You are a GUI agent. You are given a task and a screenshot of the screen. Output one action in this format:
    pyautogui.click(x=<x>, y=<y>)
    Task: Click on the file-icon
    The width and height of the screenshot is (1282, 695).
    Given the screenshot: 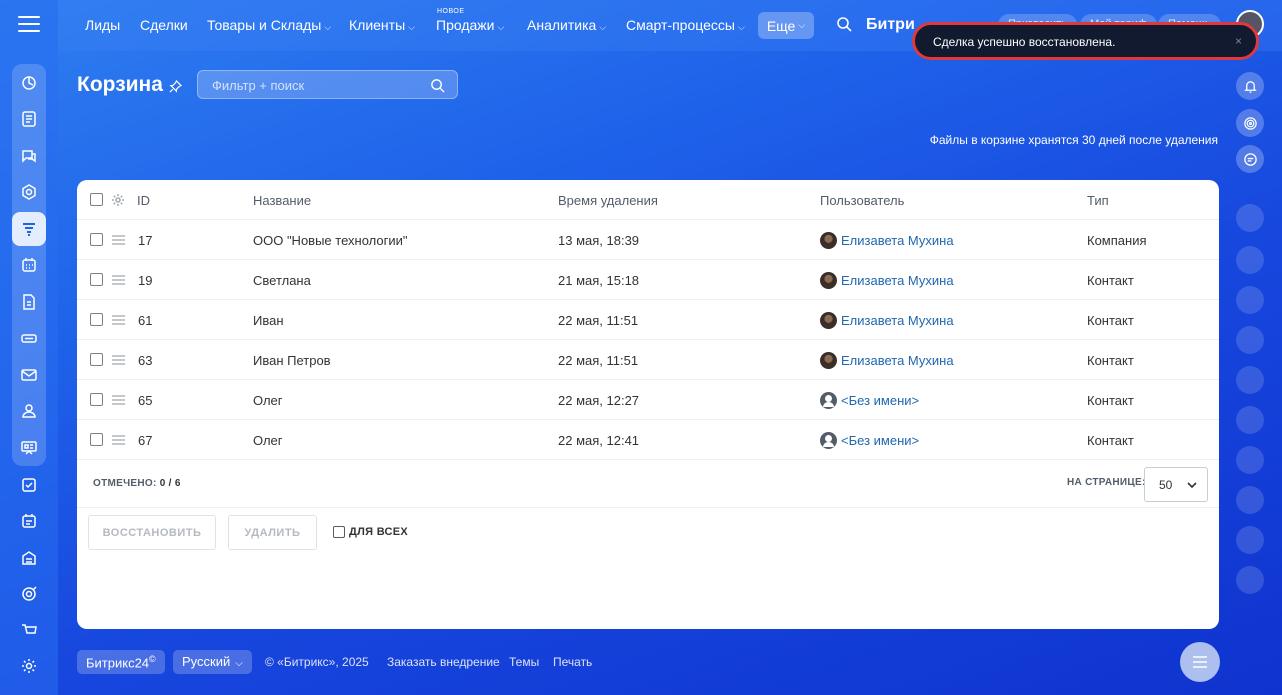 What is the action you would take?
    pyautogui.click(x=29, y=302)
    